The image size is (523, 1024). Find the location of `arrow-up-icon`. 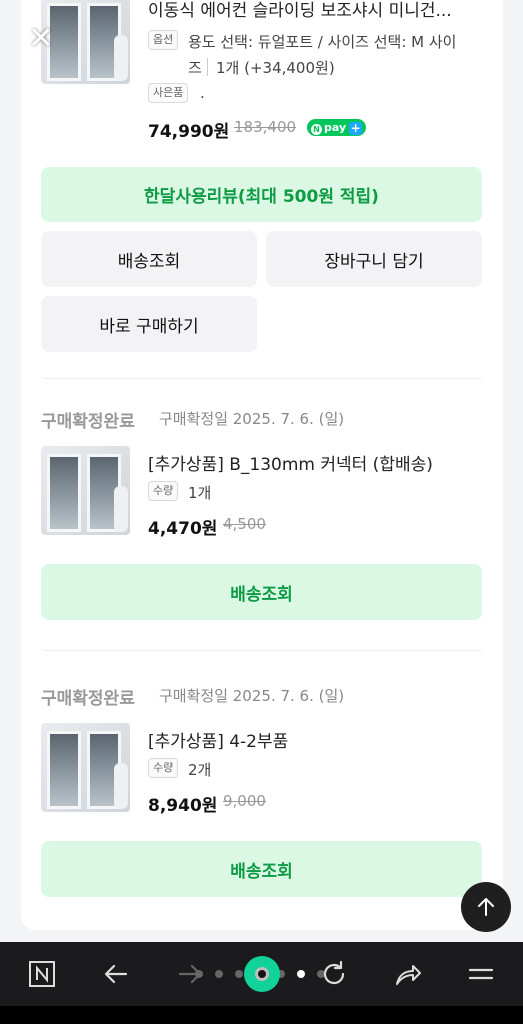

arrow-up-icon is located at coordinates (486, 907).